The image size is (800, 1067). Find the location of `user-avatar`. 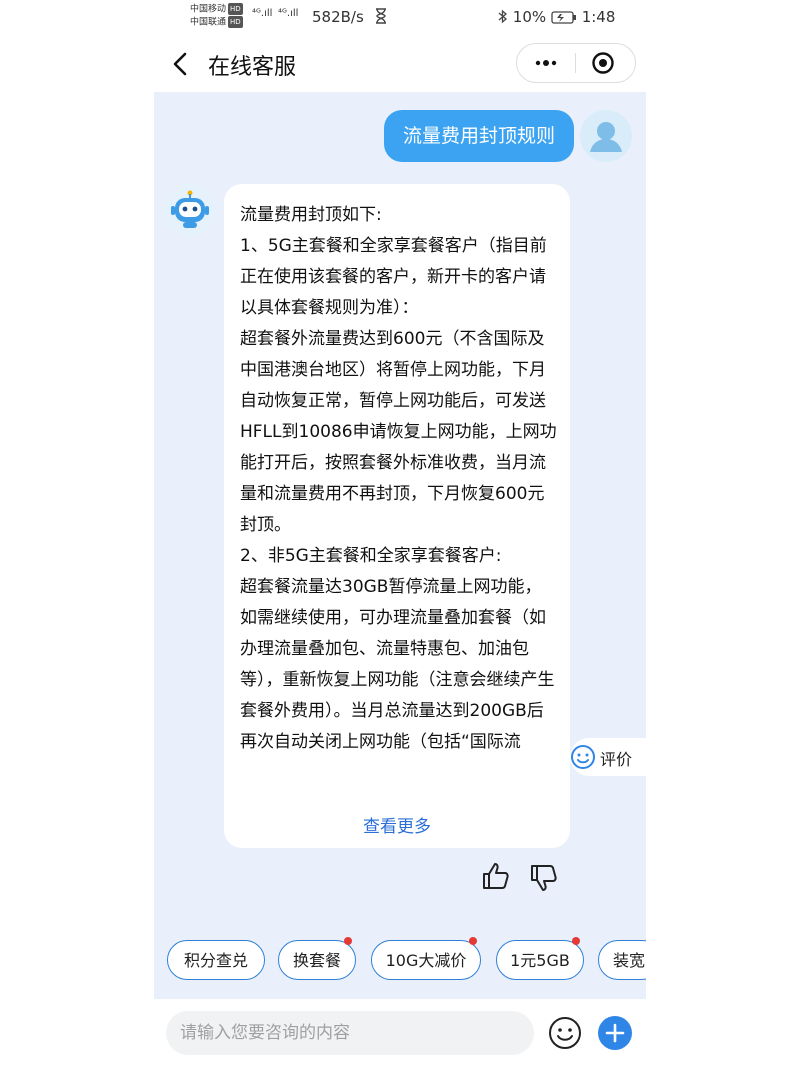

user-avatar is located at coordinates (606, 136).